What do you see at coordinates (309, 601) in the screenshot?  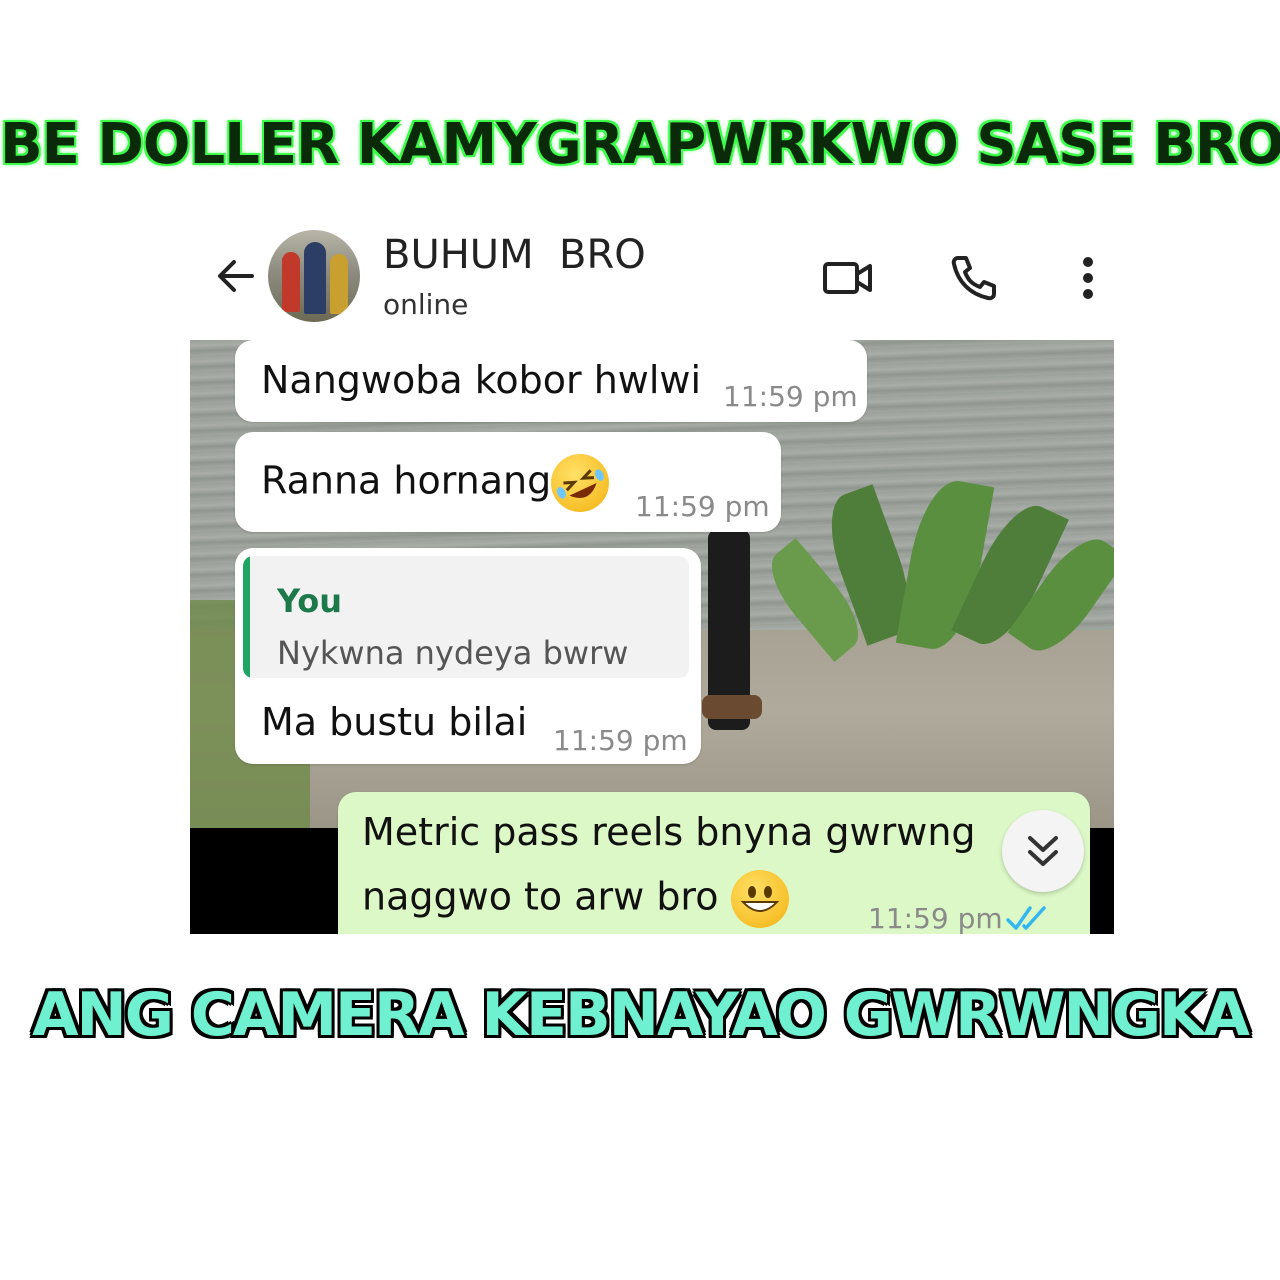 I see `quoted-author: You` at bounding box center [309, 601].